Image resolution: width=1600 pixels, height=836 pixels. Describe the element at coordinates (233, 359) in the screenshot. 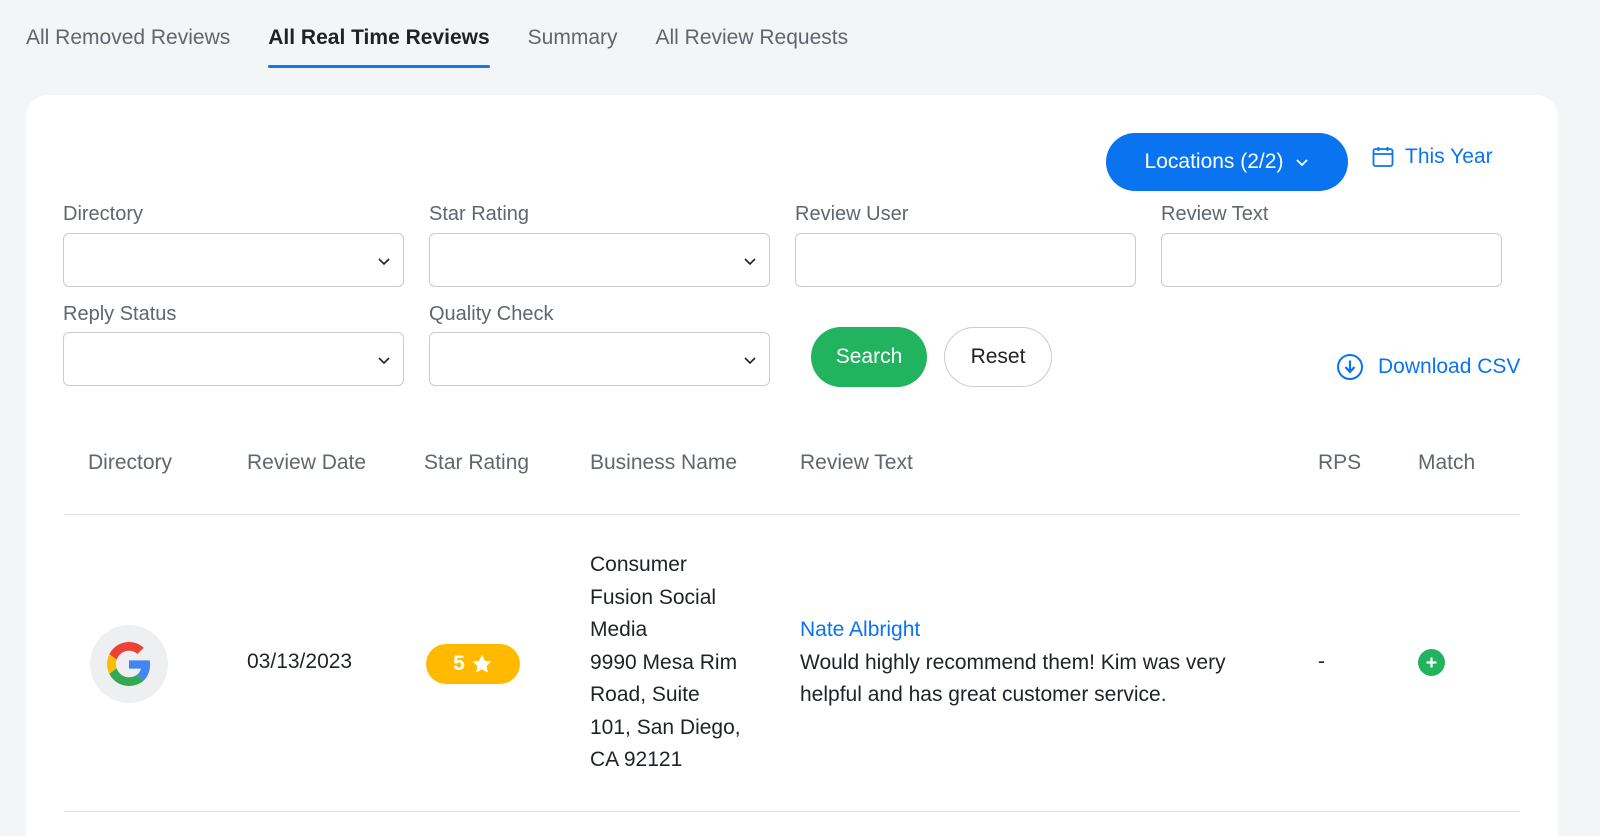

I see `reply-status-select` at that location.